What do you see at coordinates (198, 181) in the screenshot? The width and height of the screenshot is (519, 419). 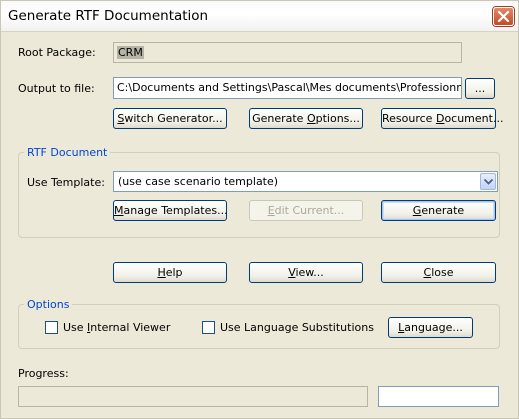 I see `template-select-value: (use case scenario template)` at bounding box center [198, 181].